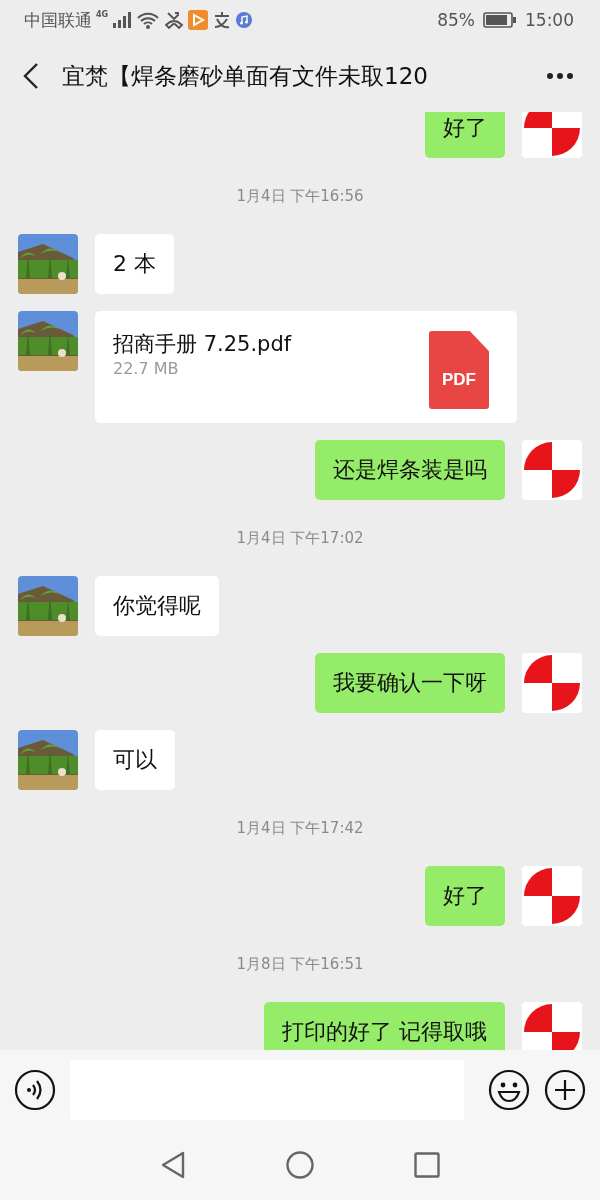 This screenshot has height=1200, width=600. Describe the element at coordinates (173, 1165) in the screenshot. I see `back-nav-icon` at that location.